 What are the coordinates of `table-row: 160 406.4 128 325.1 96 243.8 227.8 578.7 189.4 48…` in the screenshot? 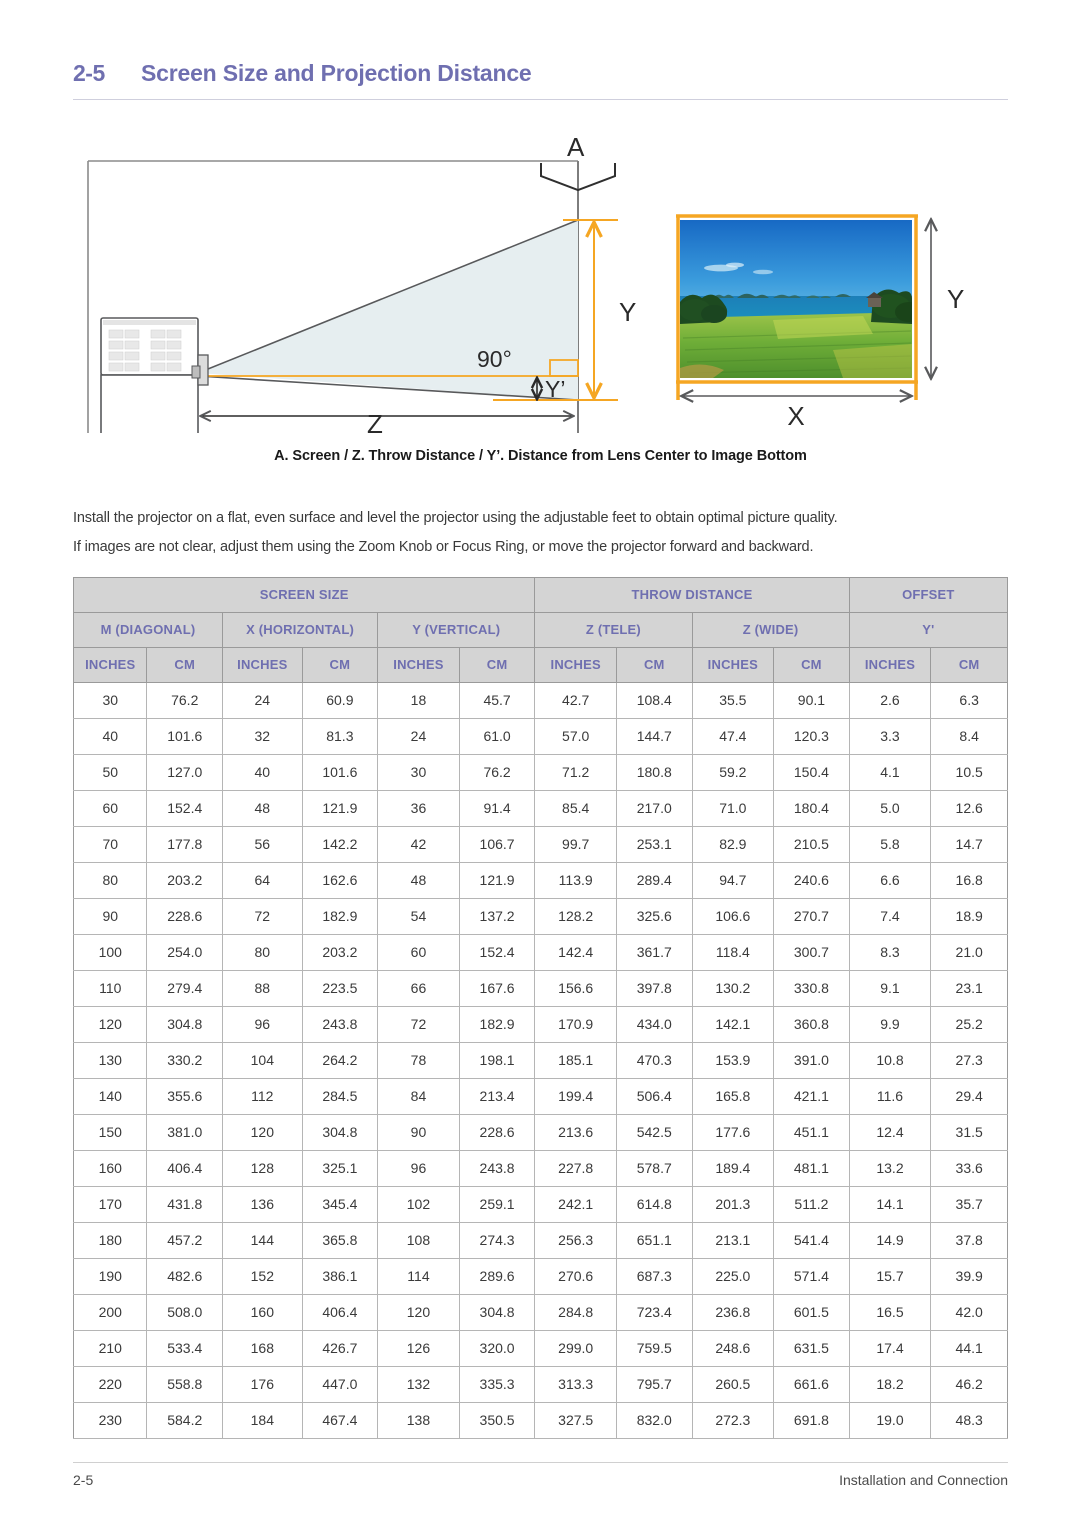 It's located at (540, 1168).